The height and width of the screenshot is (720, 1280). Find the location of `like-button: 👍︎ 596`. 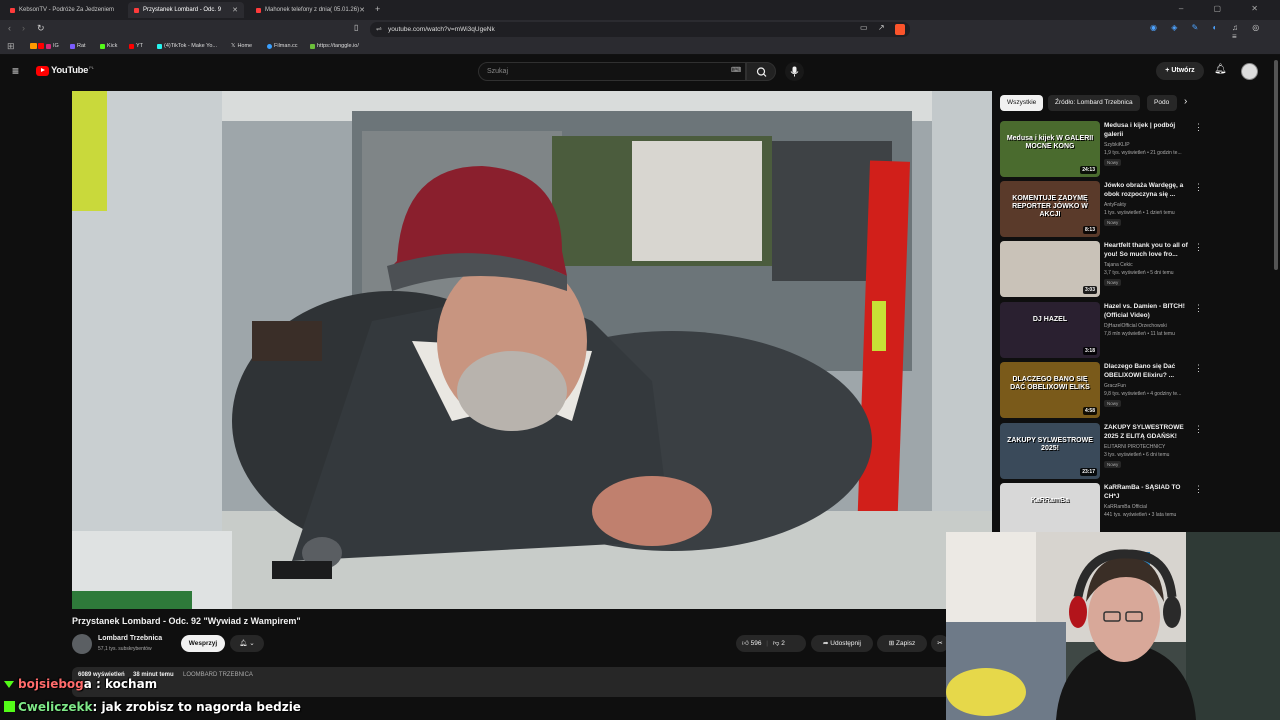

like-button: 👍︎ 596 is located at coordinates (751, 643).